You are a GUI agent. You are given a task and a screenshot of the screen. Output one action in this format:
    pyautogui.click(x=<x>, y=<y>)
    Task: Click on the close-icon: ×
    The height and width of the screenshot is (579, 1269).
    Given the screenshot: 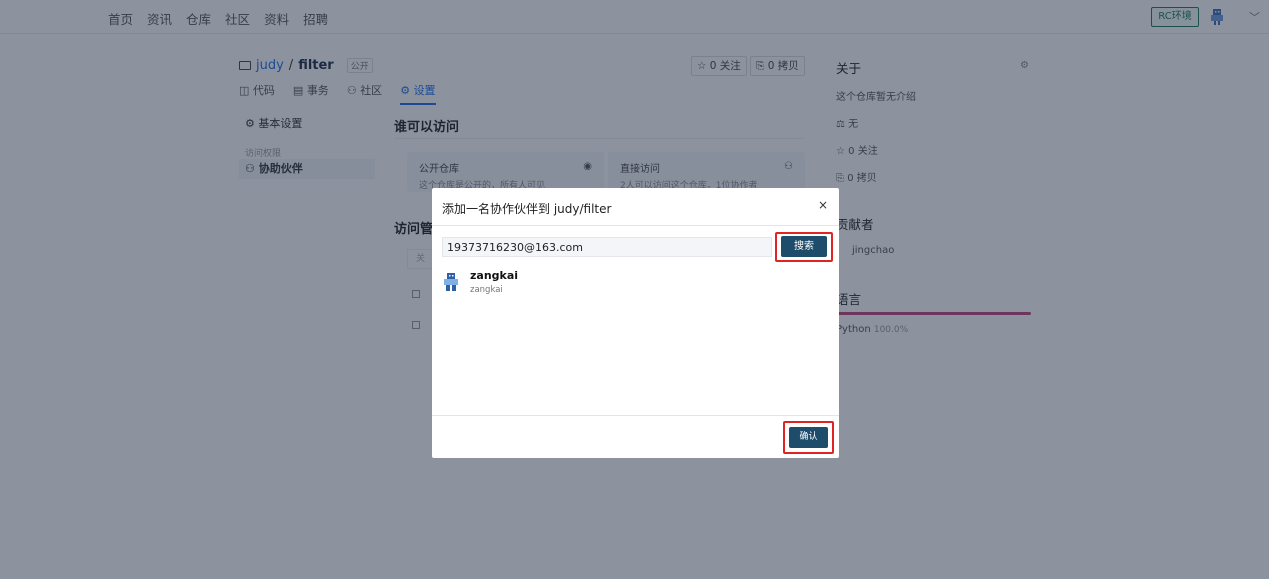 What is the action you would take?
    pyautogui.click(x=823, y=205)
    